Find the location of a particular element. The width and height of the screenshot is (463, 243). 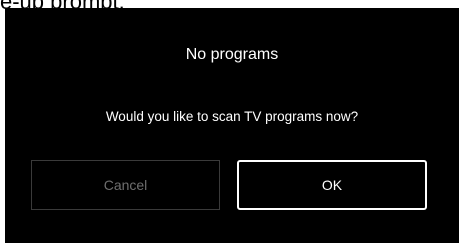

dialog-message: Would you like to scan TV programs now? is located at coordinates (232, 116).